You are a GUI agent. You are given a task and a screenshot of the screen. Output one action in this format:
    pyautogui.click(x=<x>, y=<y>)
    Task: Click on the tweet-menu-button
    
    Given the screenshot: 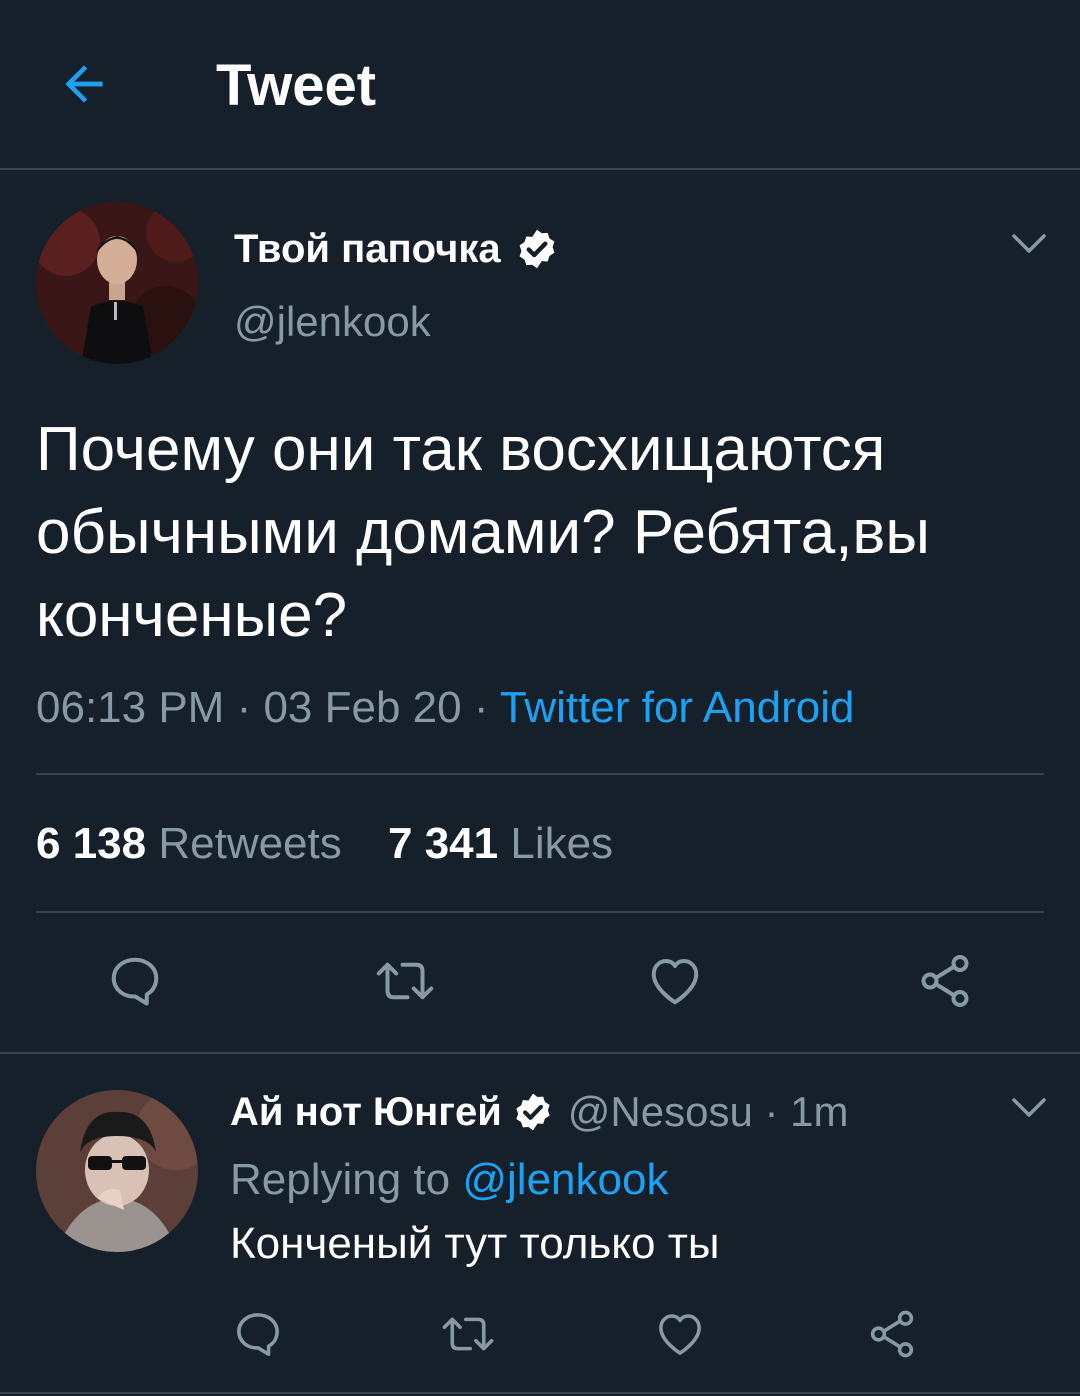 What is the action you would take?
    pyautogui.click(x=1029, y=246)
    